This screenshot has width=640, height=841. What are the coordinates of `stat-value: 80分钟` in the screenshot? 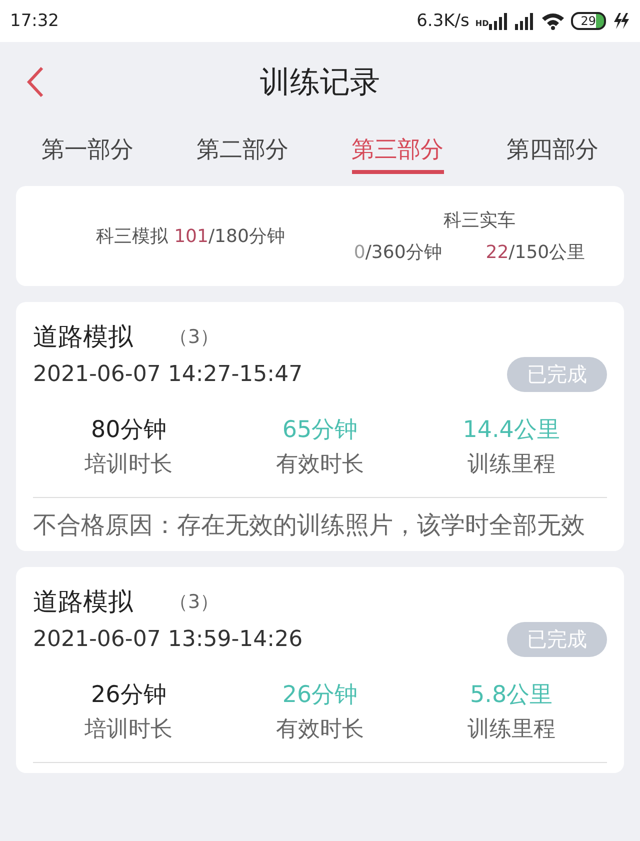 It's located at (128, 430).